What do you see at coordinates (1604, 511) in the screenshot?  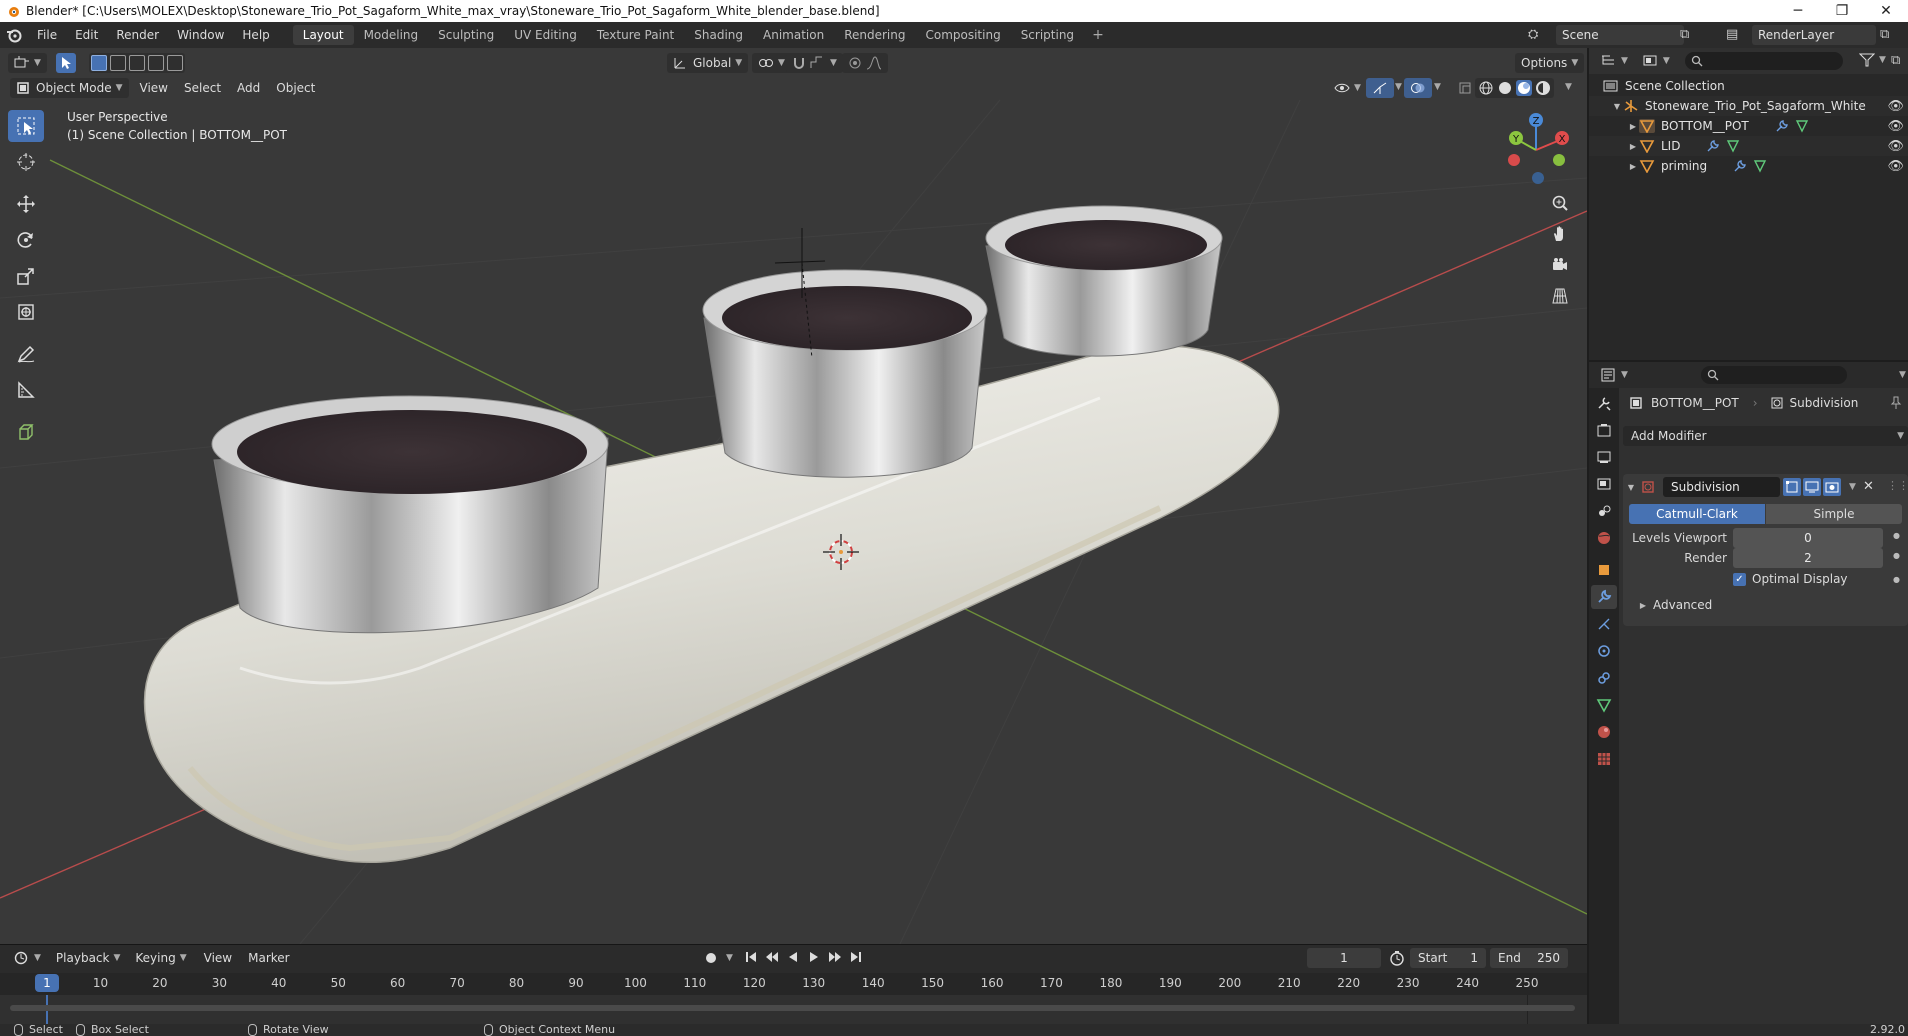 I see `tab-scene` at bounding box center [1604, 511].